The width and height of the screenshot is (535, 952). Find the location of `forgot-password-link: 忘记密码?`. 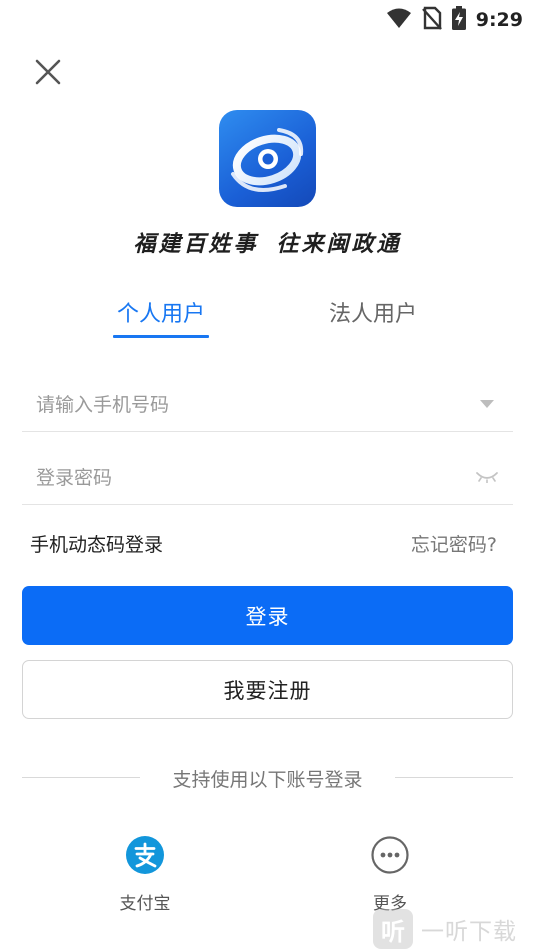

forgot-password-link: 忘记密码? is located at coordinates (454, 543).